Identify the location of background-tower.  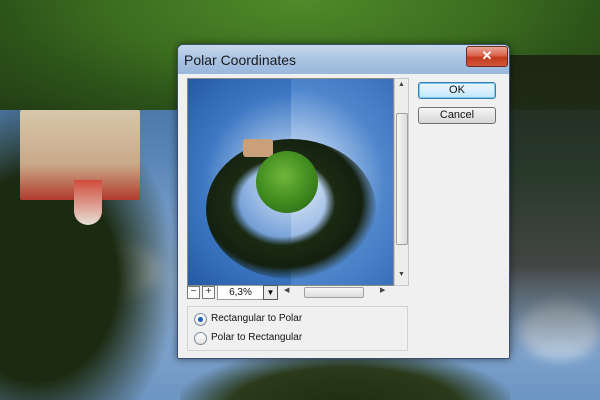
(88, 202).